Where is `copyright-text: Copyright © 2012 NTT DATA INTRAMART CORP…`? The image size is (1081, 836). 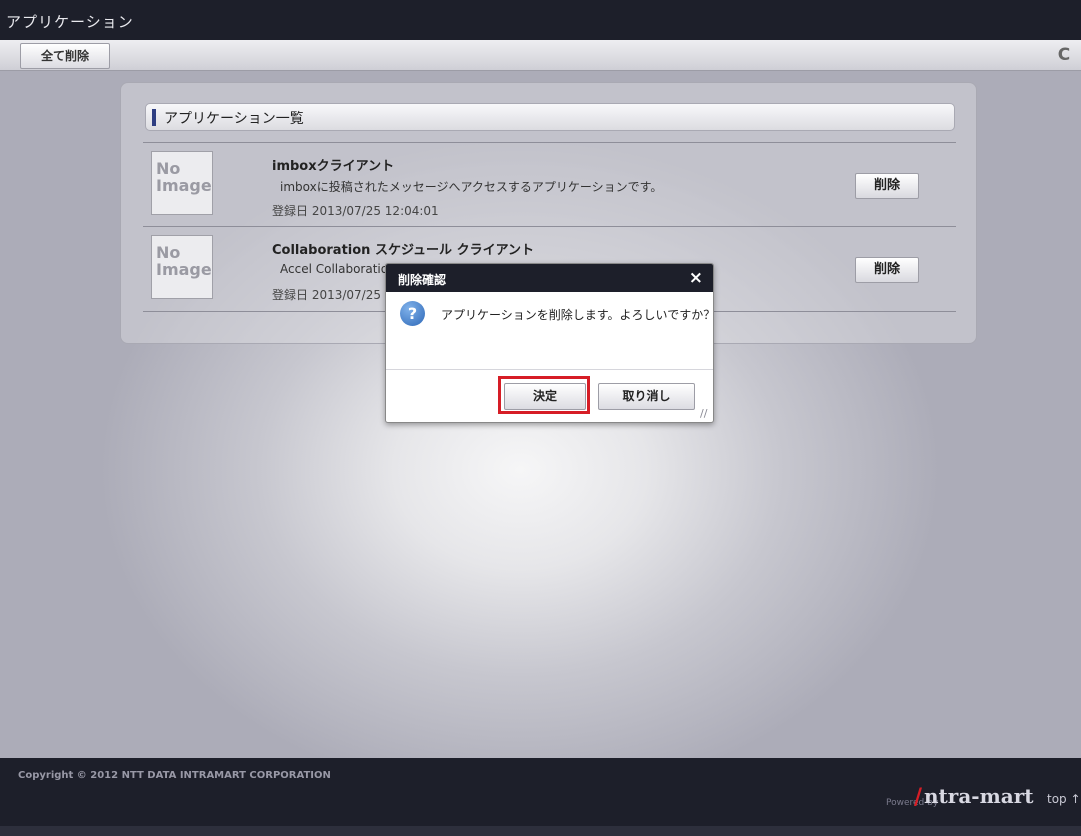
copyright-text: Copyright © 2012 NTT DATA INTRAMART CORP… is located at coordinates (174, 775).